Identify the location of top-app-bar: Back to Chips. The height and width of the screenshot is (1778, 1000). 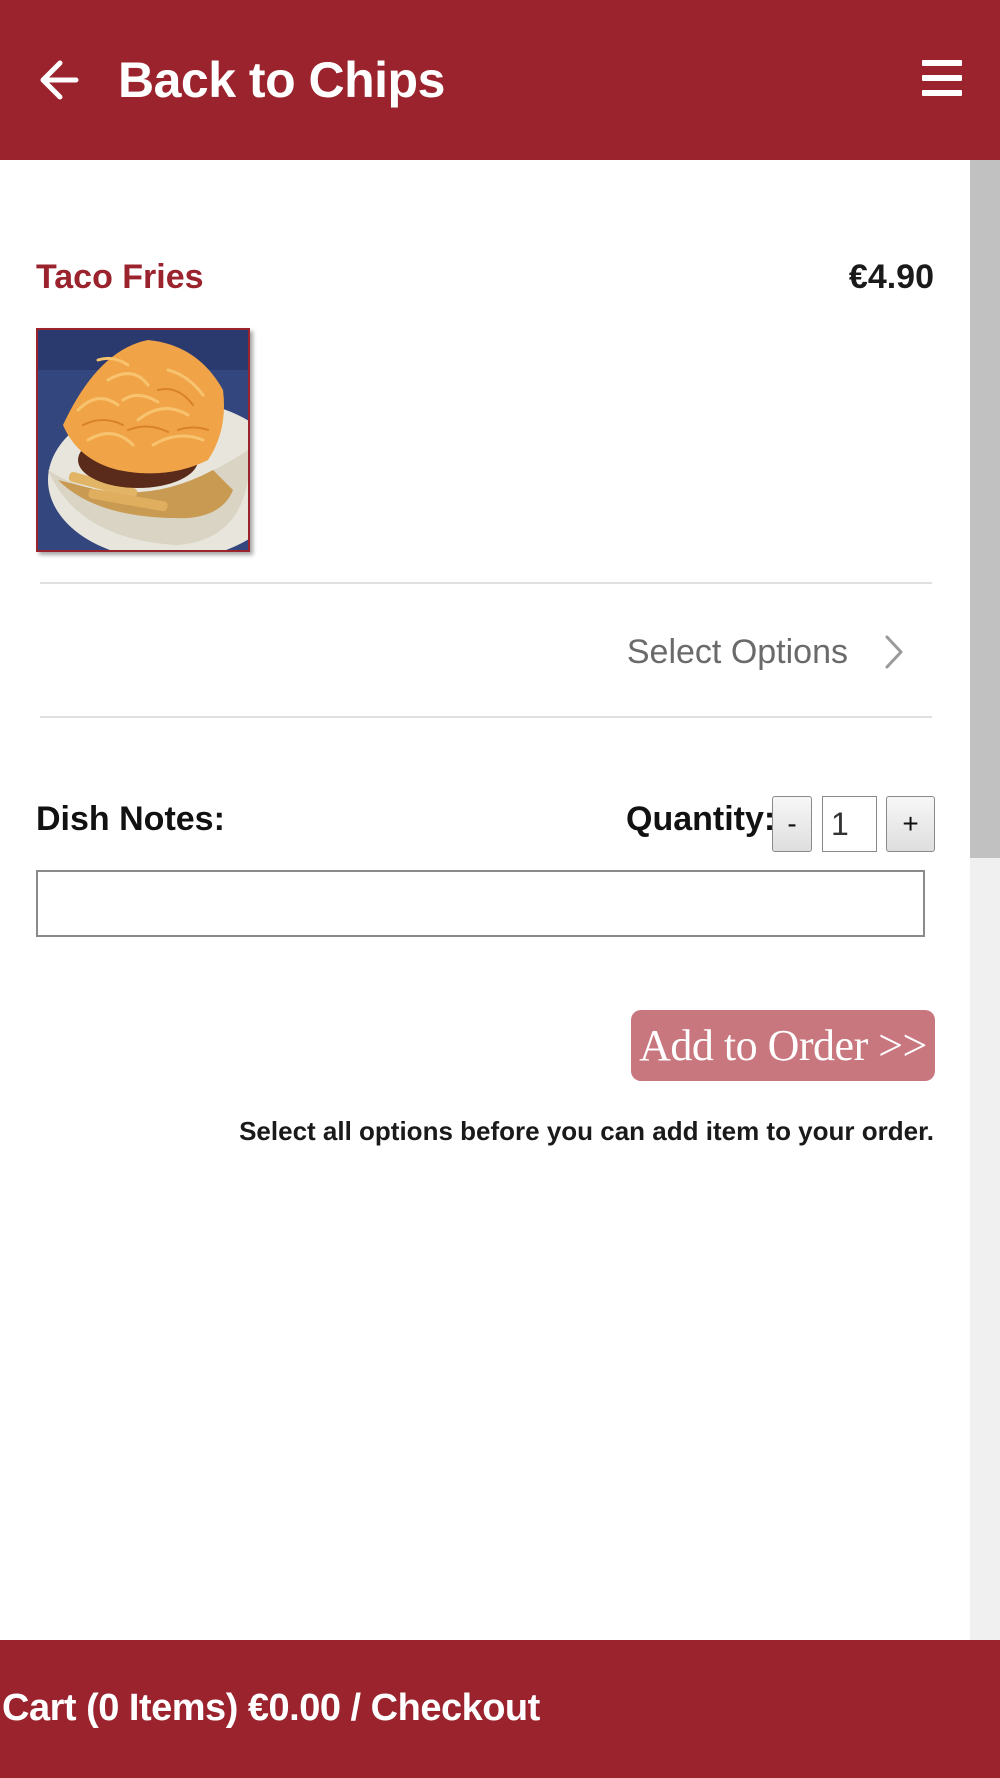
(500, 80).